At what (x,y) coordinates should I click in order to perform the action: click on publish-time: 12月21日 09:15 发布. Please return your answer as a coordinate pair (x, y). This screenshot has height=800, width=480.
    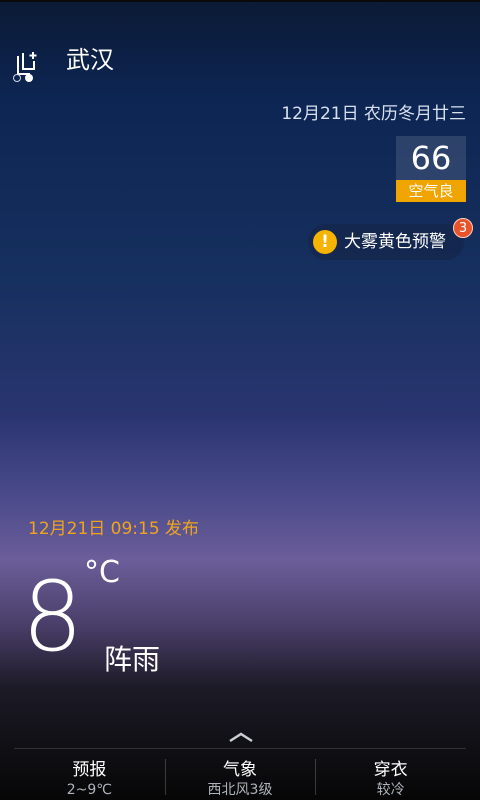
    Looking at the image, I should click on (114, 529).